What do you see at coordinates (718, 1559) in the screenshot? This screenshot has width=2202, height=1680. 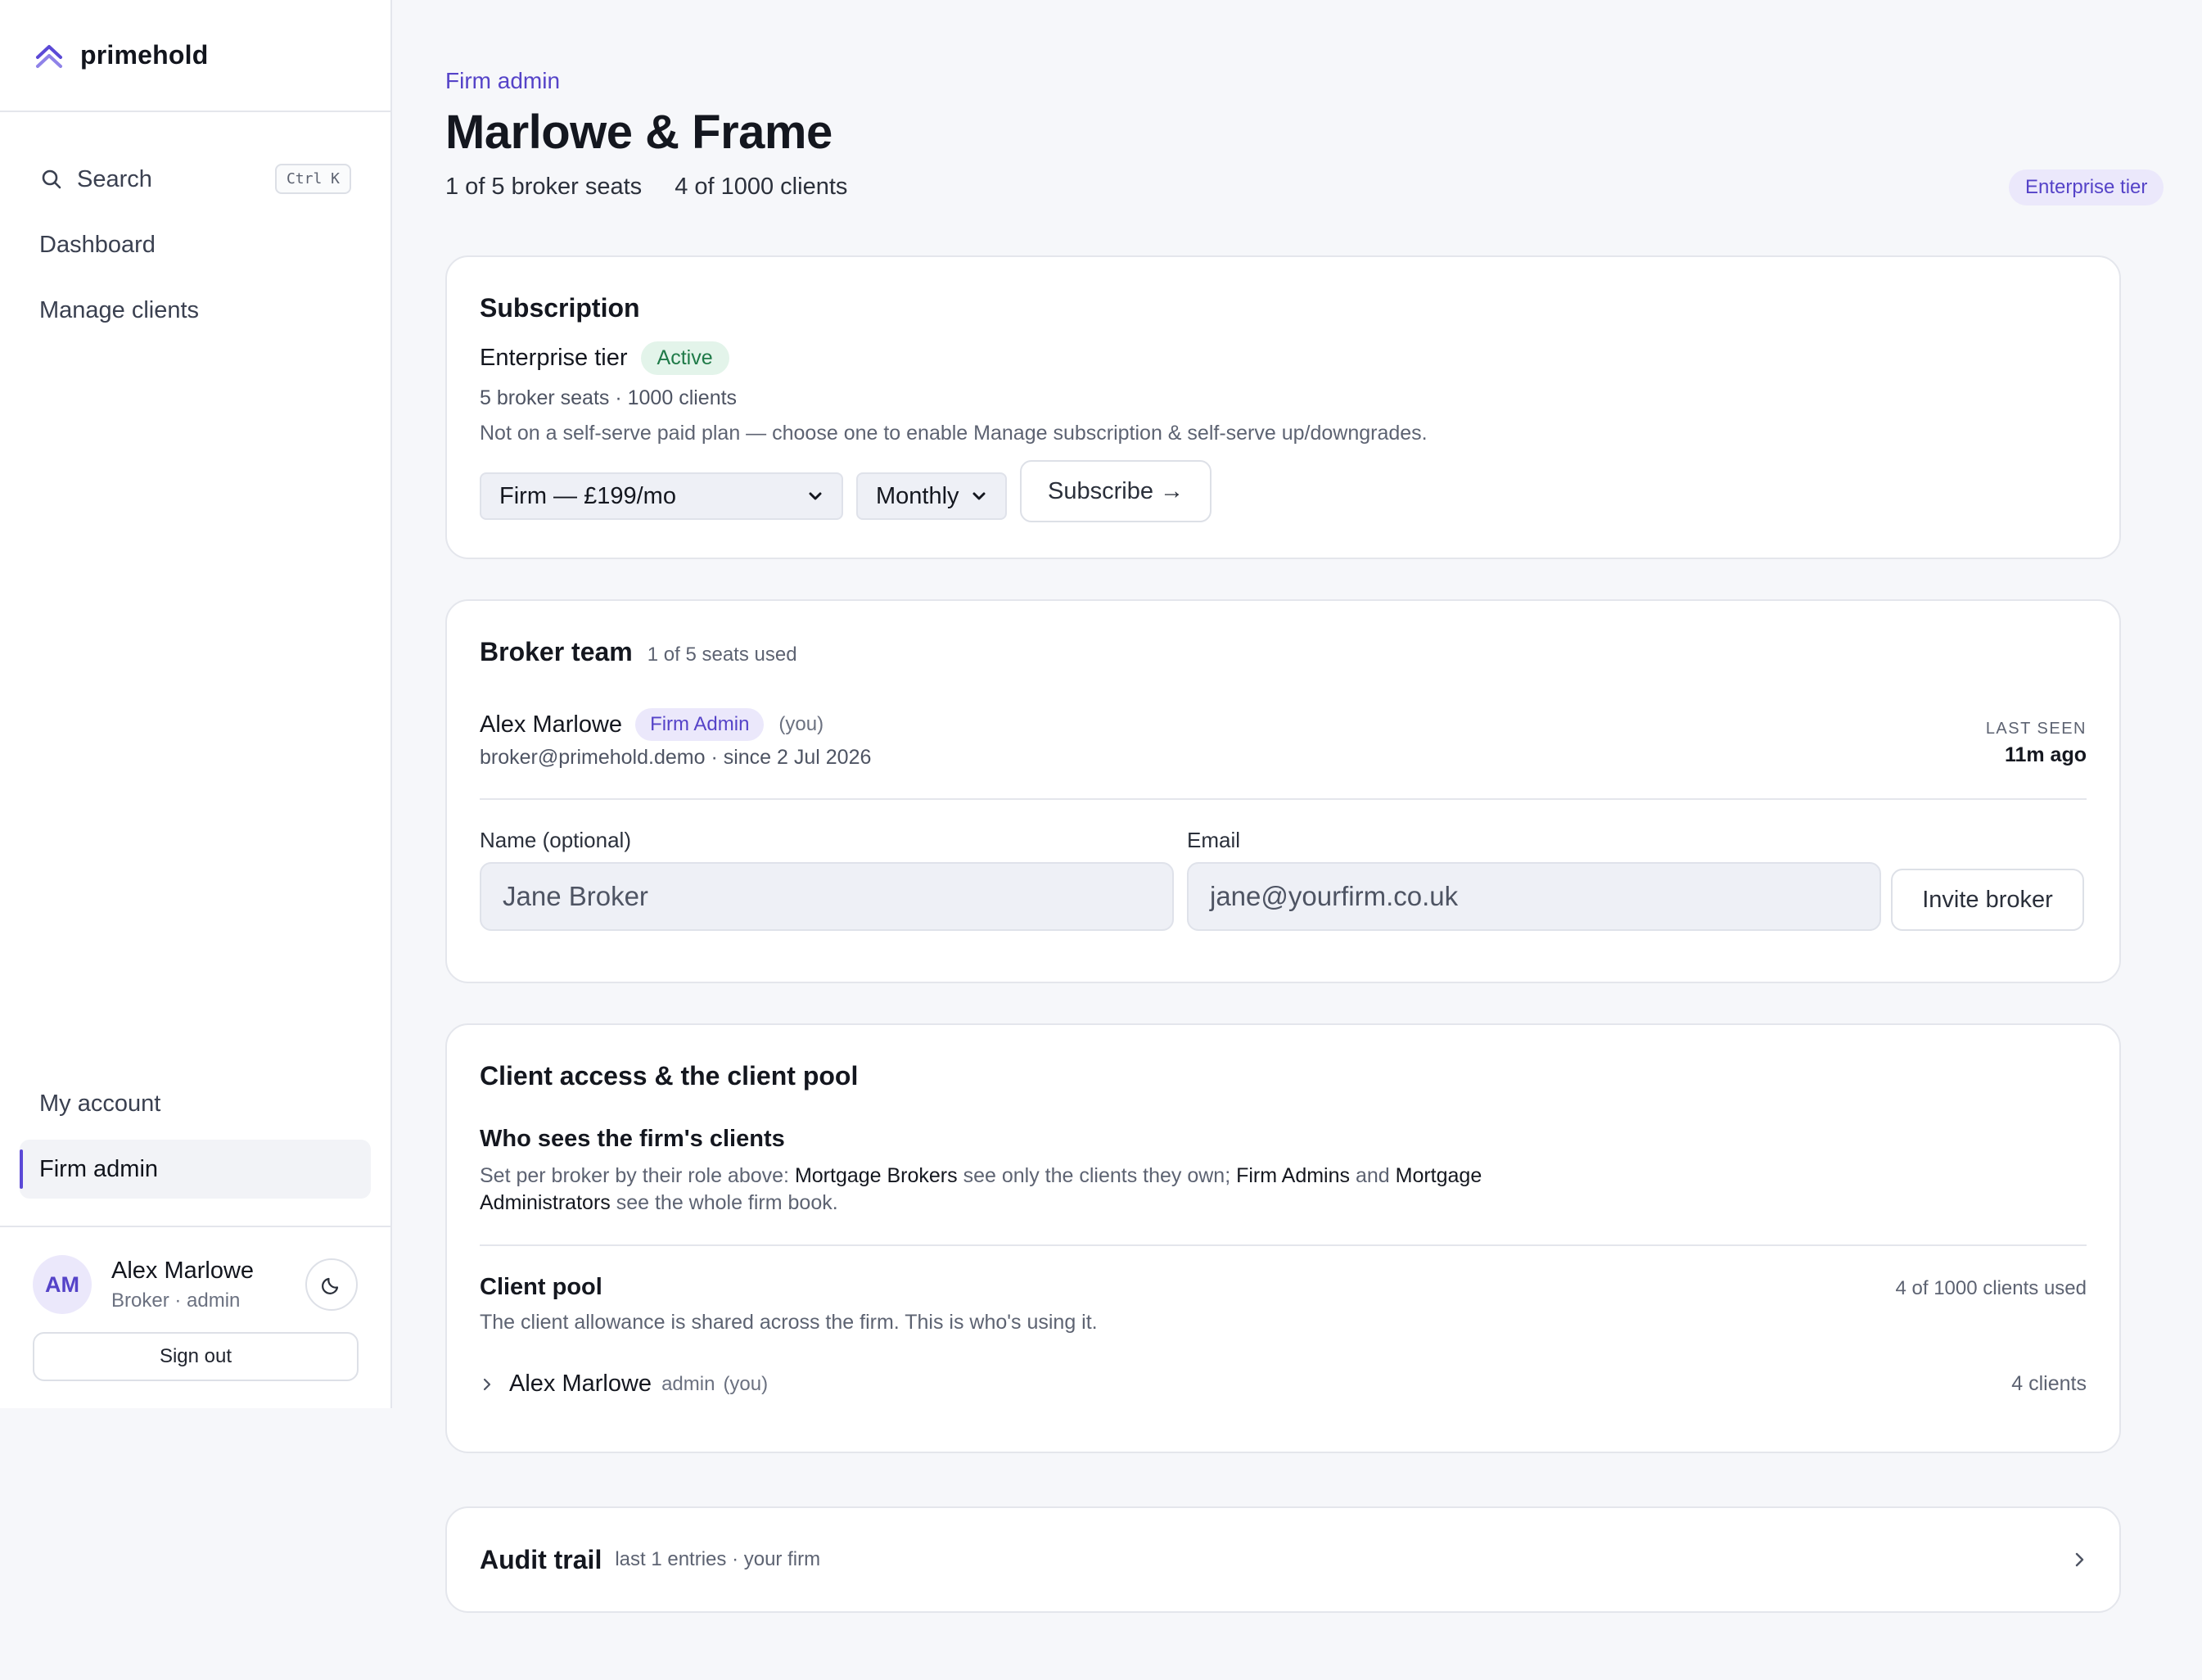 I see `audit-trail-subtitle: last 1 entries · your firm` at bounding box center [718, 1559].